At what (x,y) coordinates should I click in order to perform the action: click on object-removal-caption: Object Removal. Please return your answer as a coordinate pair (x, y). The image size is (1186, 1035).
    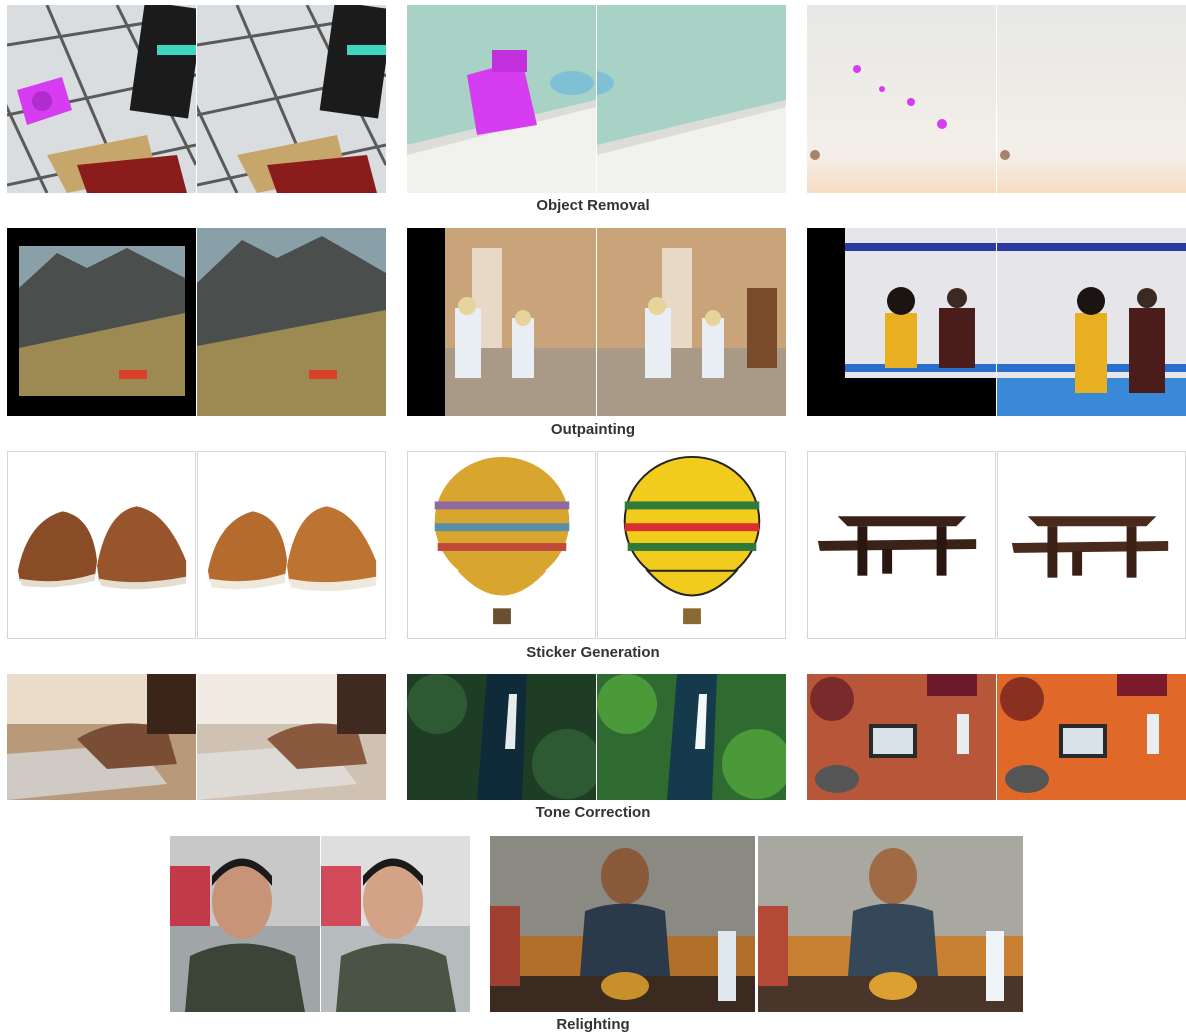
    Looking at the image, I should click on (593, 205).